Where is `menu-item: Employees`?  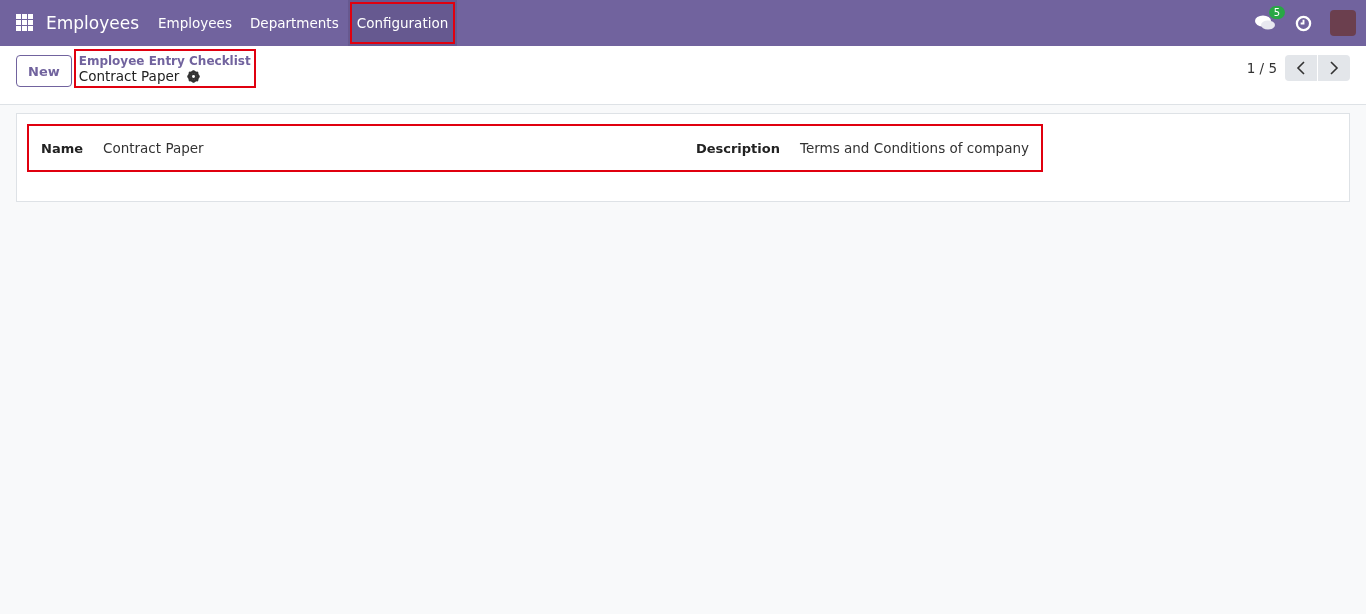 menu-item: Employees is located at coordinates (195, 23).